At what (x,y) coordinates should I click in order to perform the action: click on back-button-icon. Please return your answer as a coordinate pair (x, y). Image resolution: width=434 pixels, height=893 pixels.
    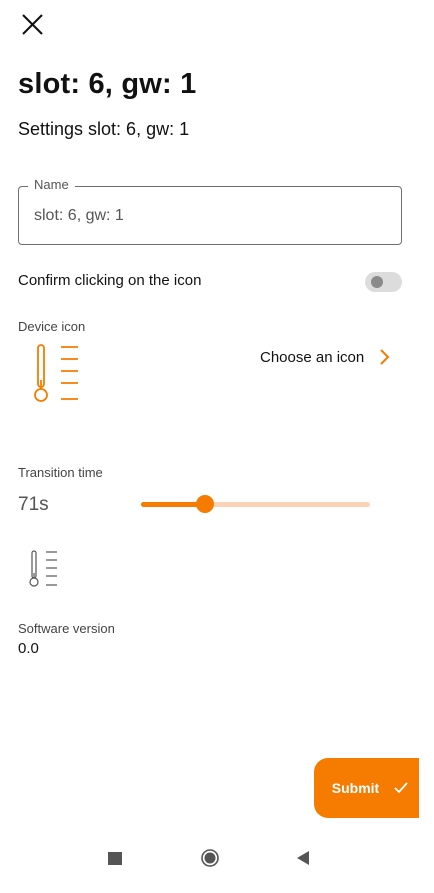
    Looking at the image, I should click on (303, 860).